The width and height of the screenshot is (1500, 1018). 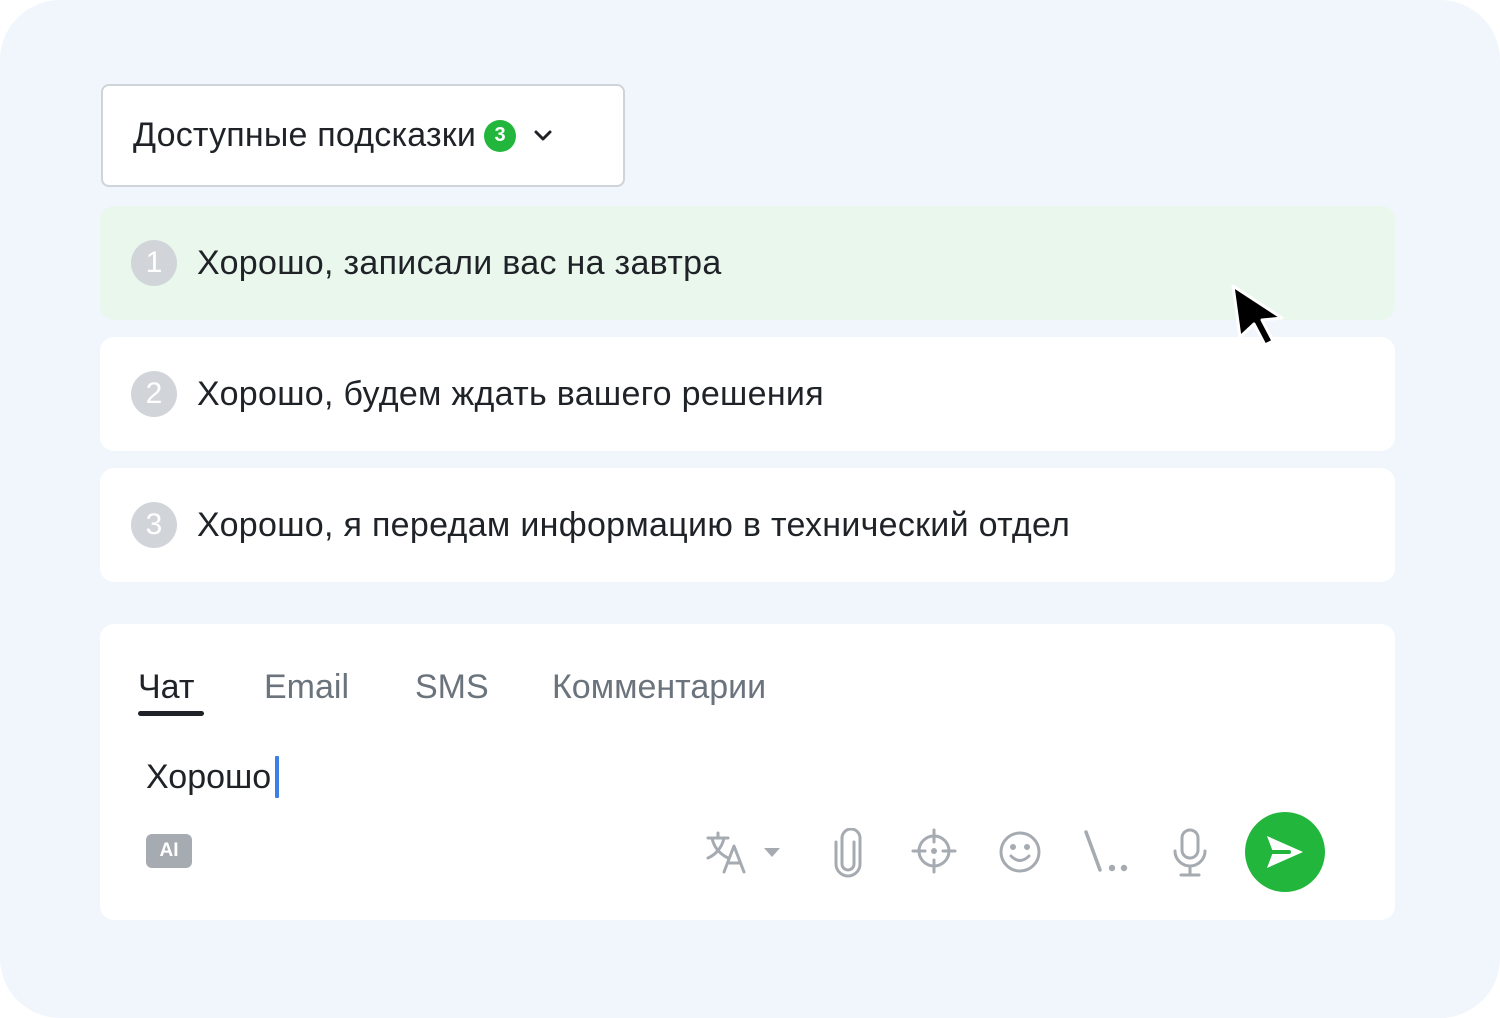 I want to click on send-button, so click(x=1285, y=852).